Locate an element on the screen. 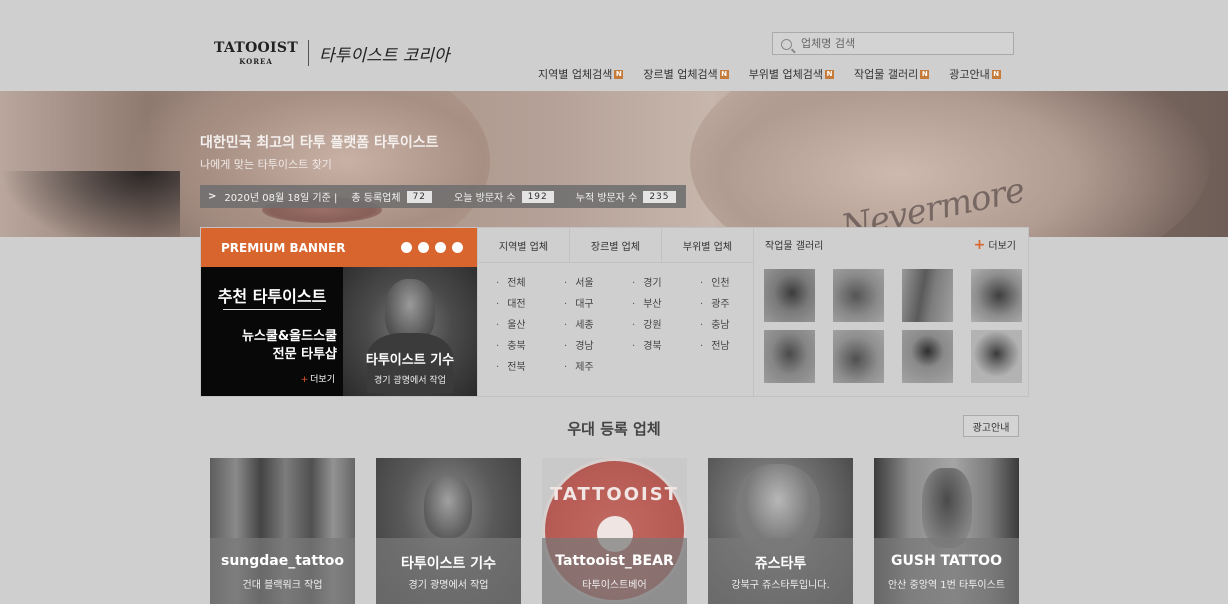  logo-english: TATOOIST KOREA is located at coordinates (256, 53).